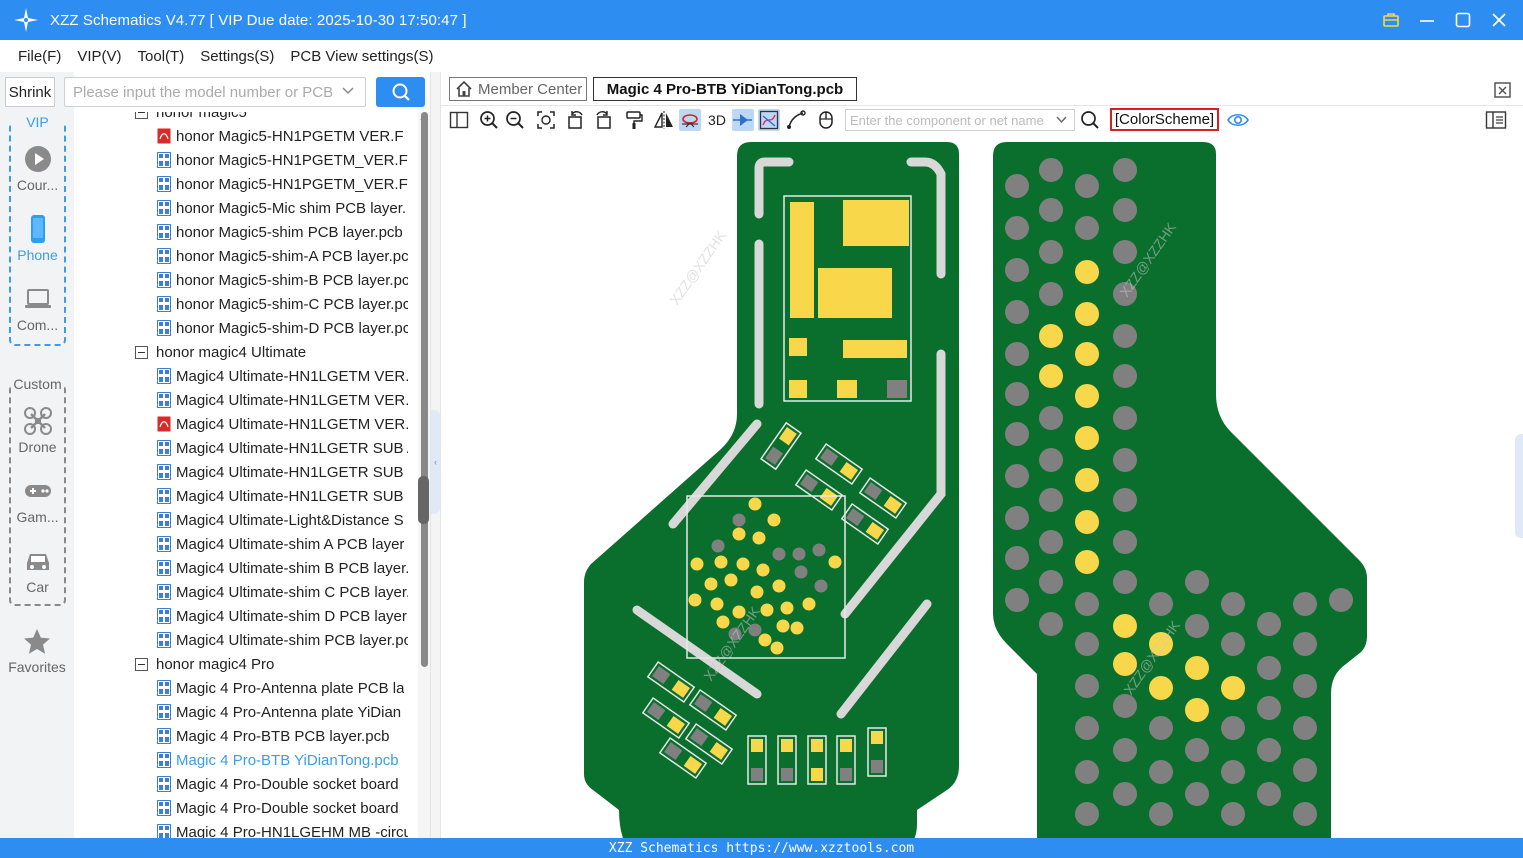  Describe the element at coordinates (634, 120) in the screenshot. I see `paint-roller-icon` at that location.